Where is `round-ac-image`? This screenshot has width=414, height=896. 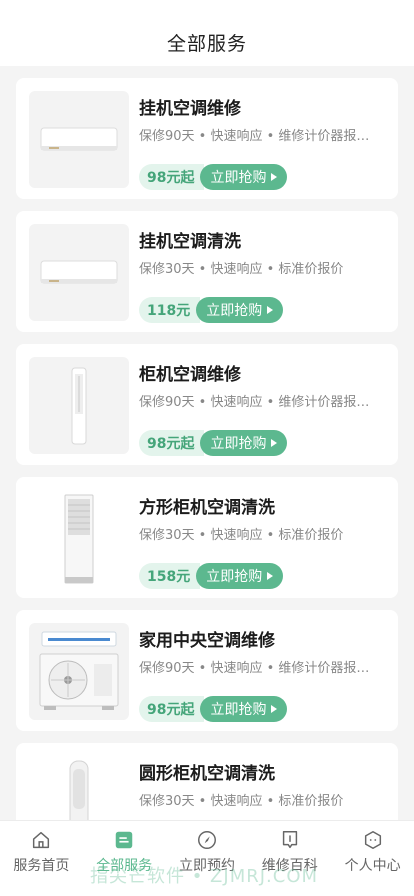 round-ac-image is located at coordinates (79, 788).